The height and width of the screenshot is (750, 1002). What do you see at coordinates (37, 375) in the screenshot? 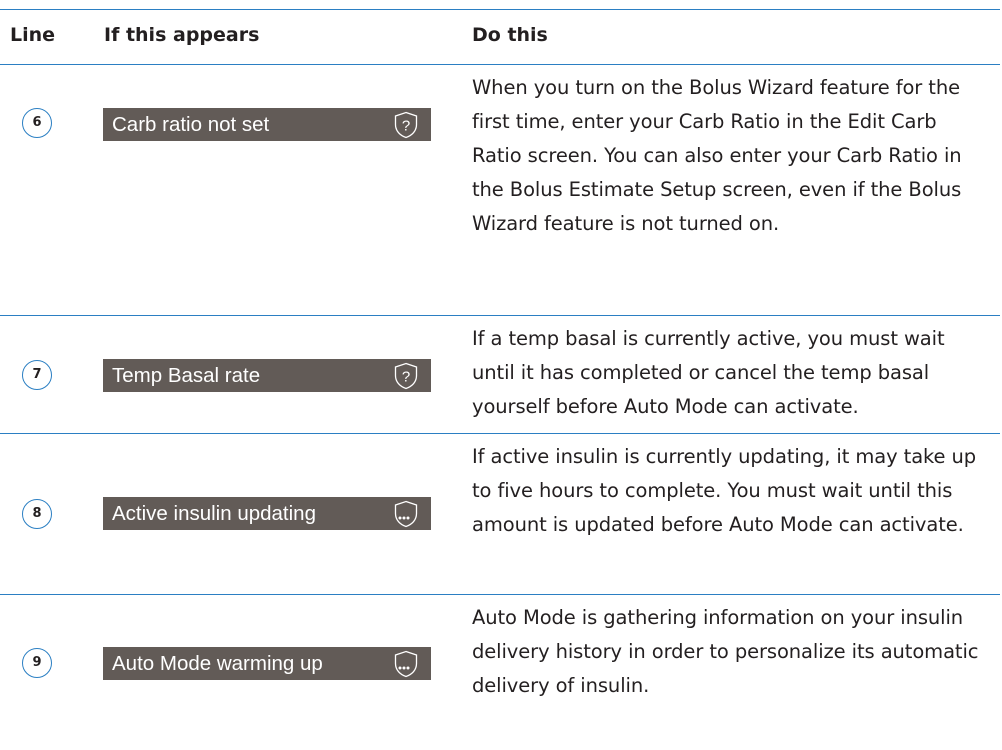
I see `line-number-badge: 7` at bounding box center [37, 375].